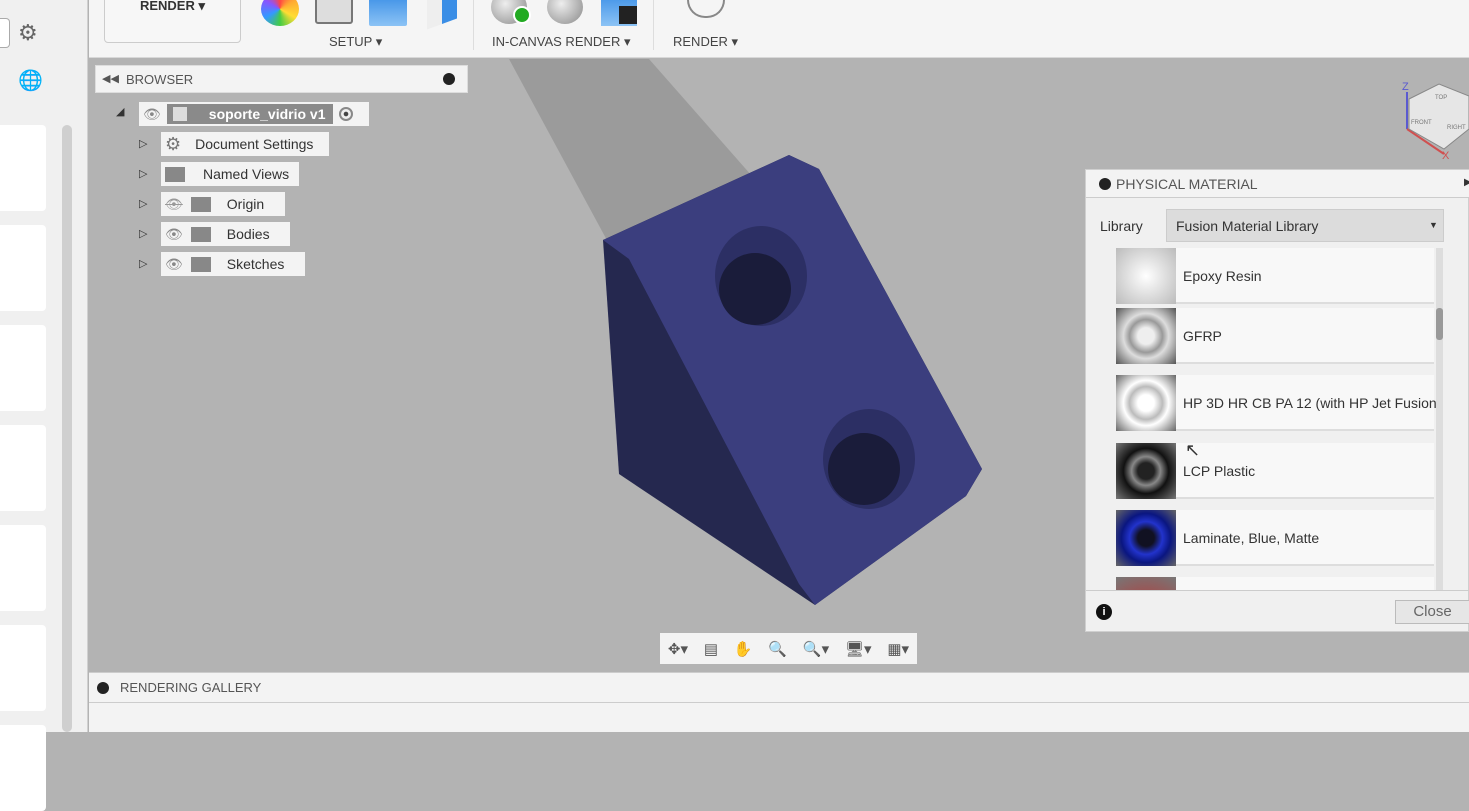 The width and height of the screenshot is (1469, 811). Describe the element at coordinates (1421, 123) in the screenshot. I see `svg-text: FRONT` at that location.